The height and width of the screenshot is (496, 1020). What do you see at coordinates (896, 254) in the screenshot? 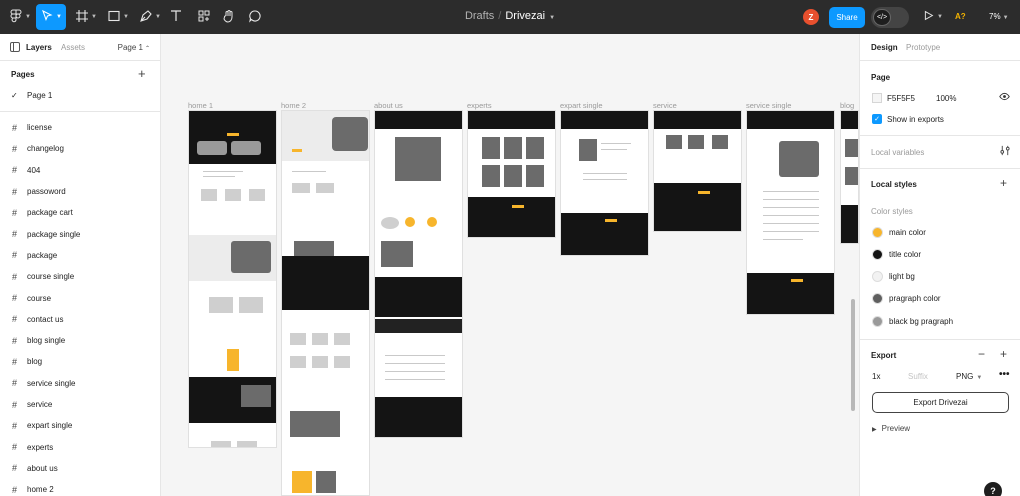
I see `color-style-item: title color` at bounding box center [896, 254].